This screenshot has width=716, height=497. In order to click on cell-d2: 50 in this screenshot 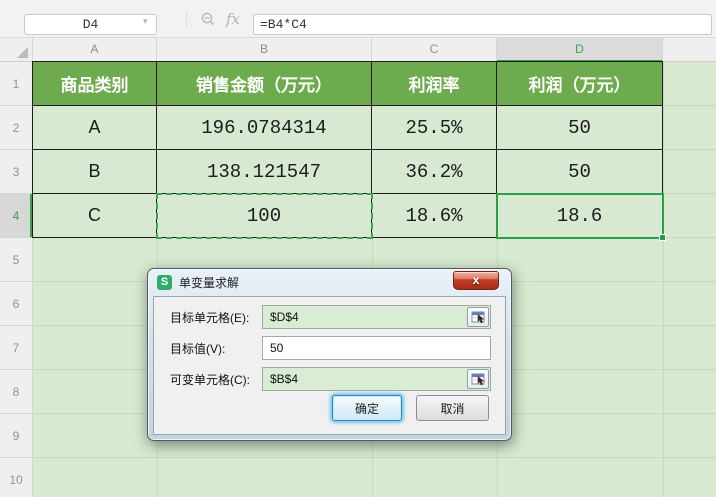, I will do `click(580, 128)`.